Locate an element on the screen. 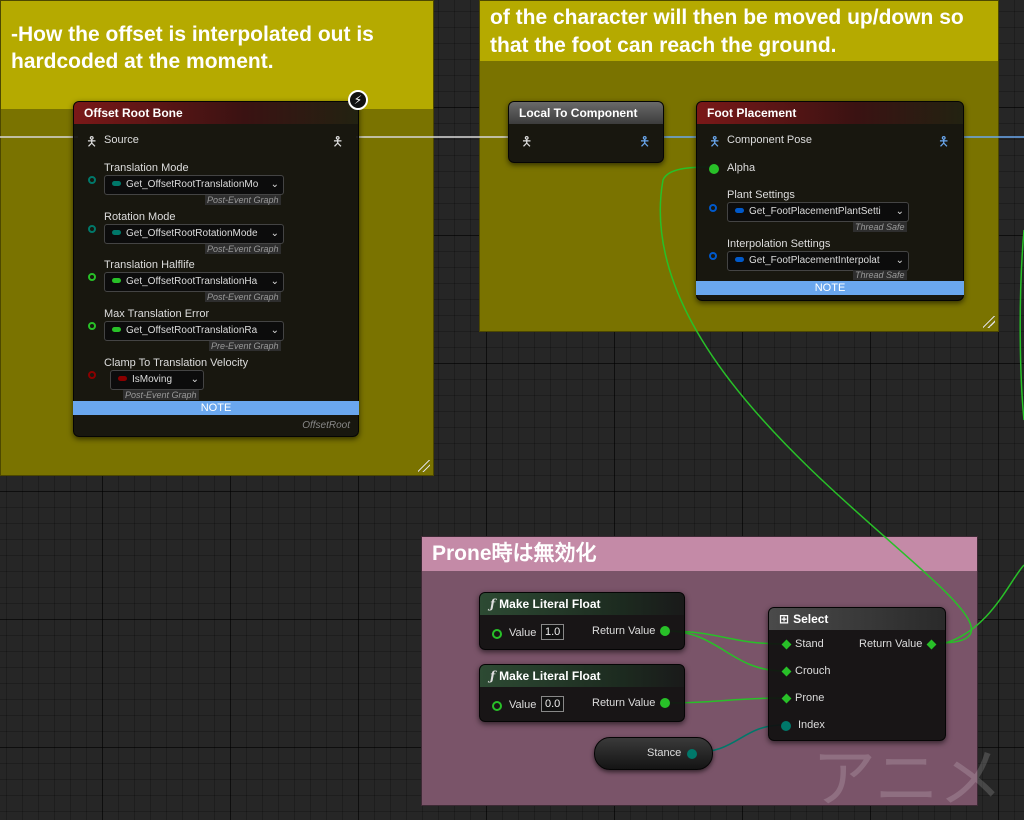 The image size is (1024, 820). select-icon: ⊞ is located at coordinates (784, 619).